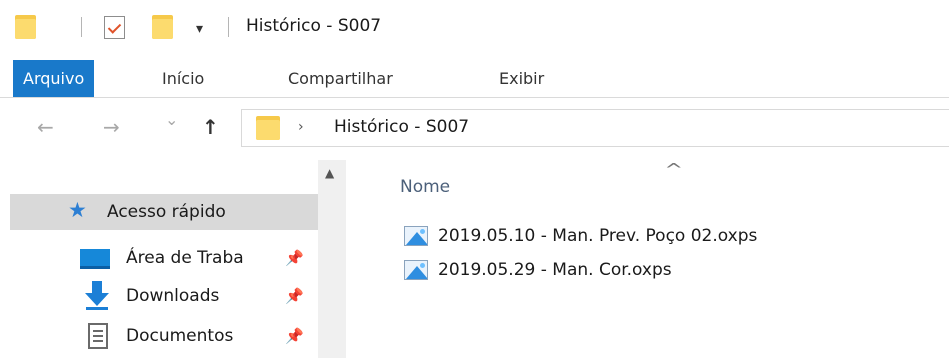 The height and width of the screenshot is (358, 949). What do you see at coordinates (98, 336) in the screenshot?
I see `documents-icon` at bounding box center [98, 336].